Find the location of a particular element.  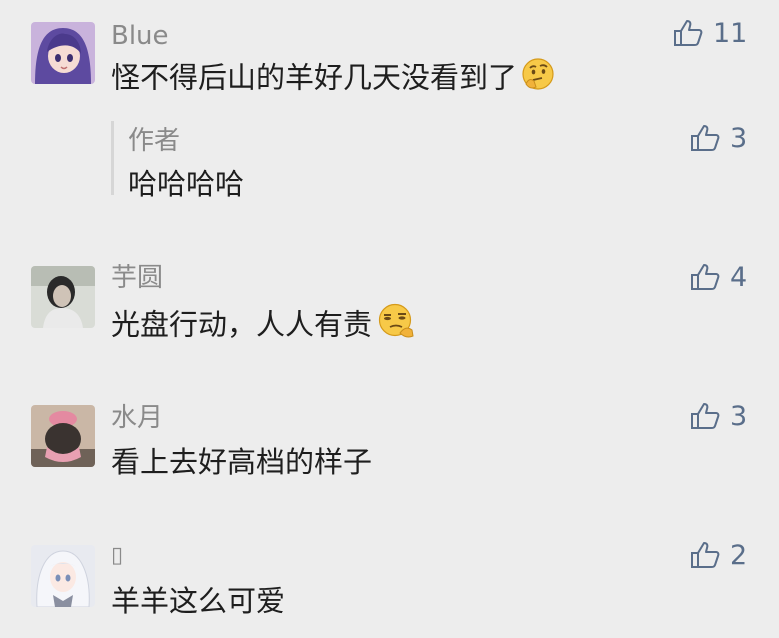

reply-divider is located at coordinates (112, 158).